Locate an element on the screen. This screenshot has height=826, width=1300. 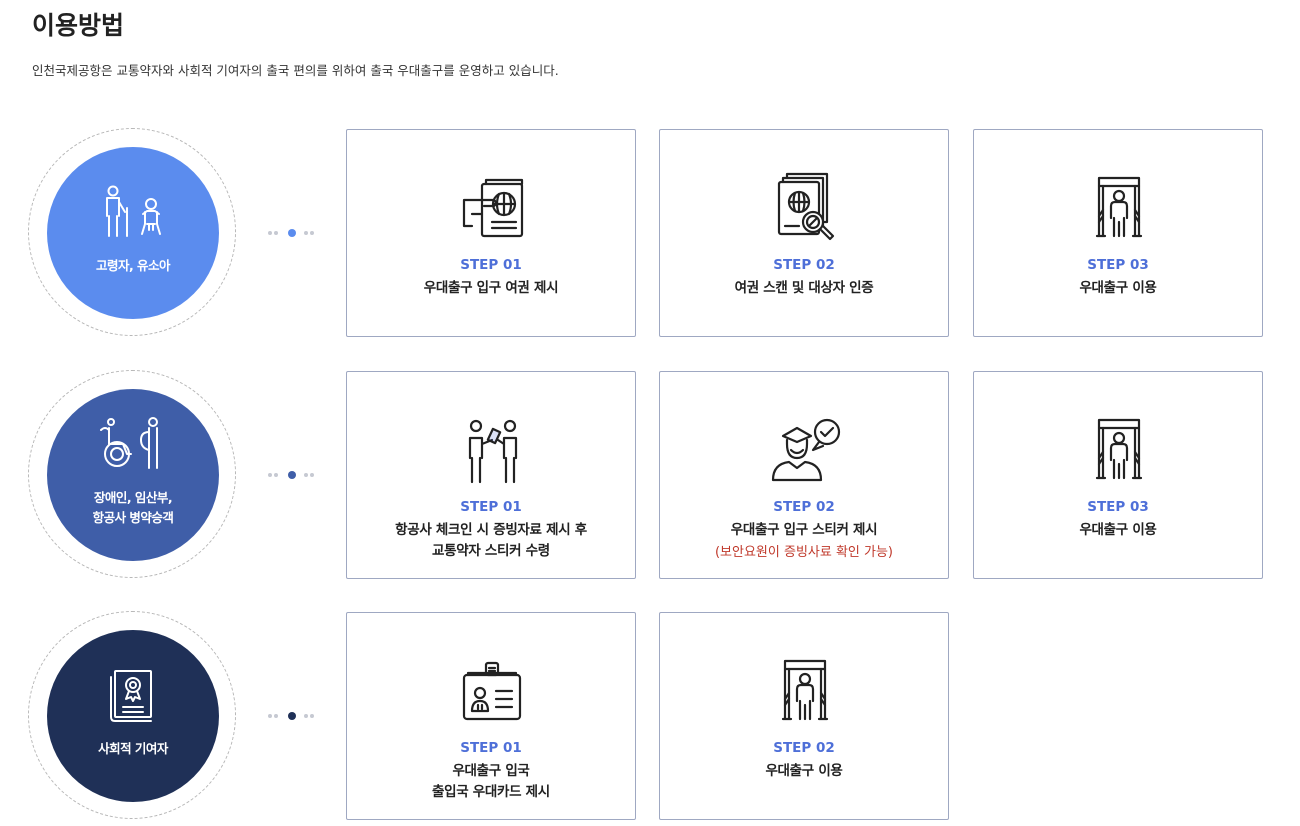
group-label: 장애인, 임산부, 항공사 병약승객 is located at coordinates (133, 507).